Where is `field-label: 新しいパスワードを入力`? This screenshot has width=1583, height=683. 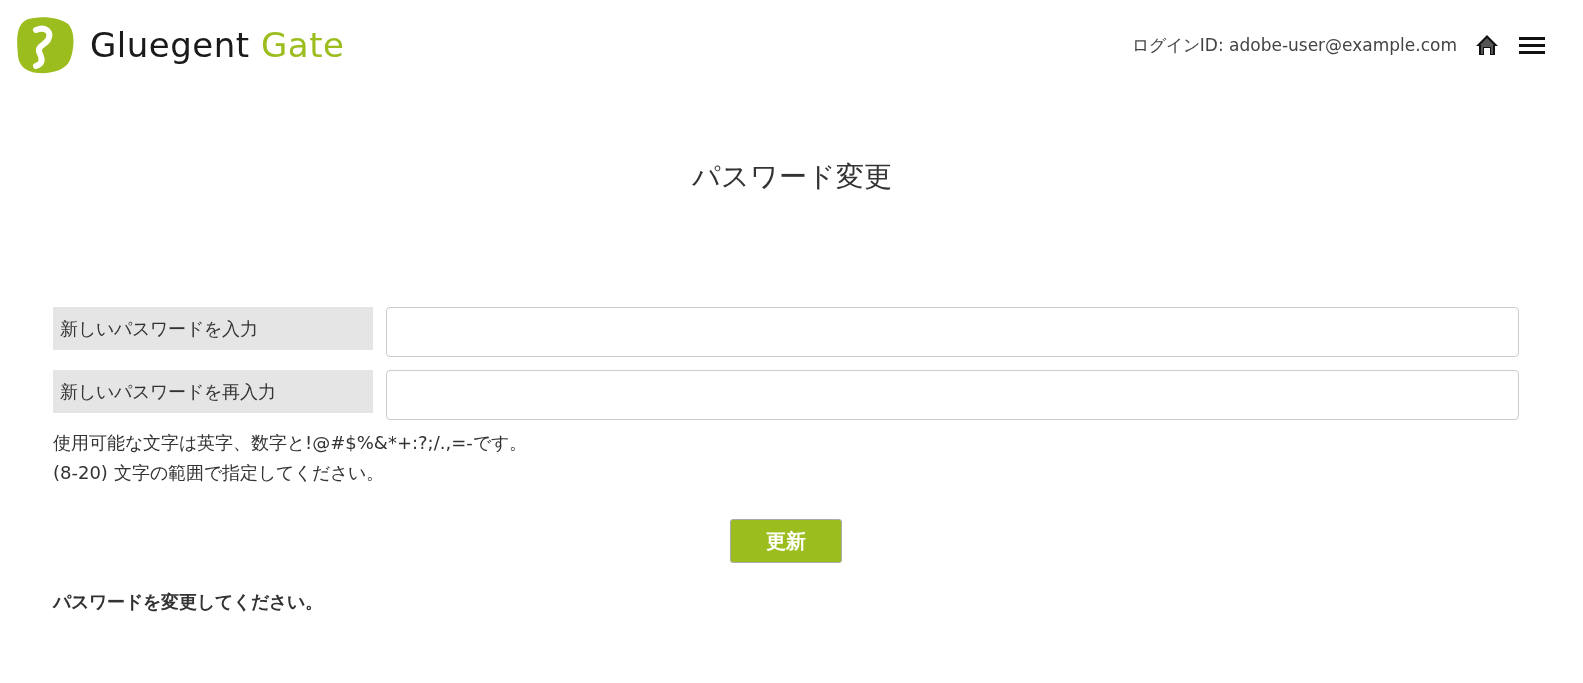
field-label: 新しいパスワードを入力 is located at coordinates (213, 328).